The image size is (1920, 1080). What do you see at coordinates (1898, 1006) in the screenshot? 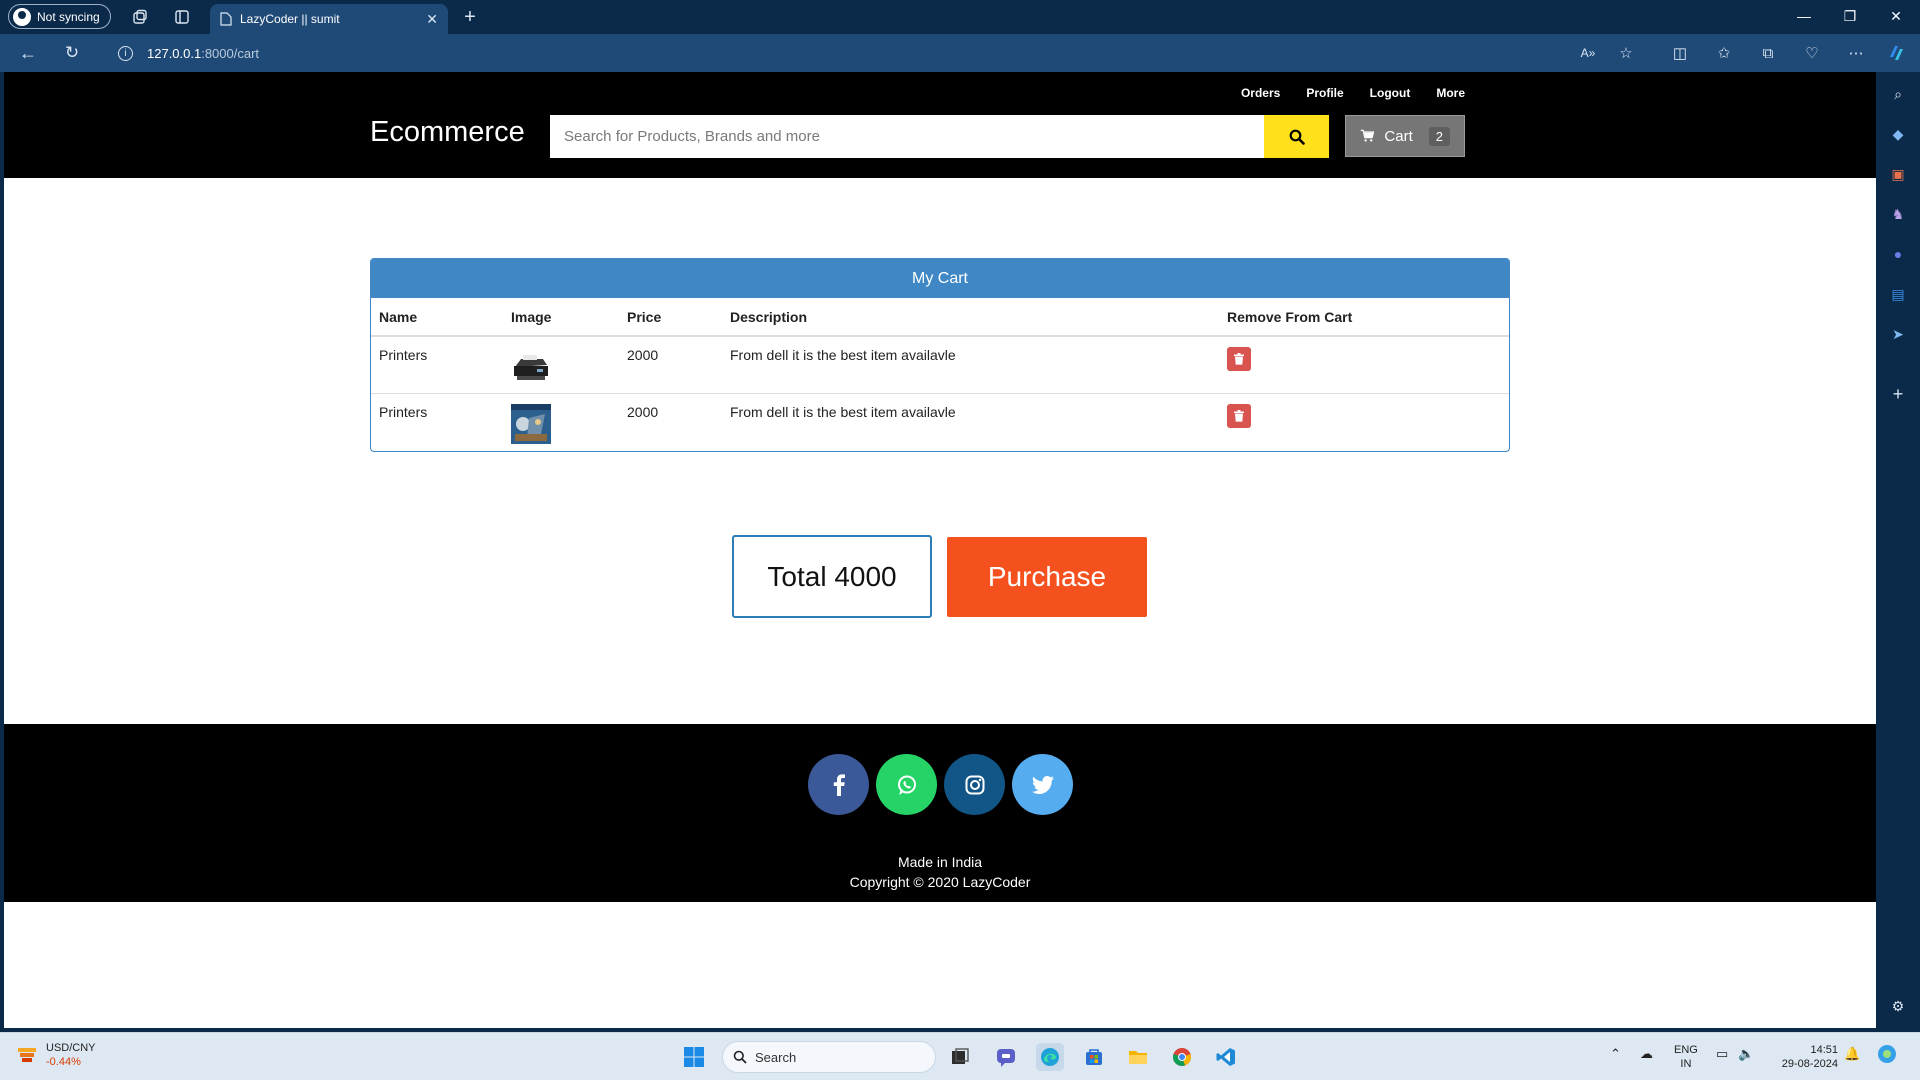
I see `sidebar-settings-icon: ⚙` at bounding box center [1898, 1006].